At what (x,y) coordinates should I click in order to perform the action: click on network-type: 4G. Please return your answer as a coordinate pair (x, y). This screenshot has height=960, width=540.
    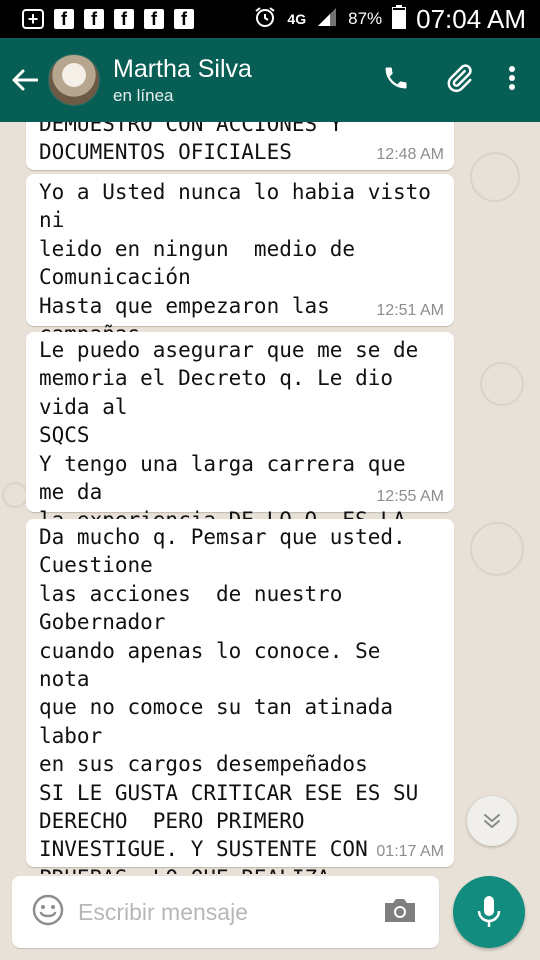
    Looking at the image, I should click on (297, 19).